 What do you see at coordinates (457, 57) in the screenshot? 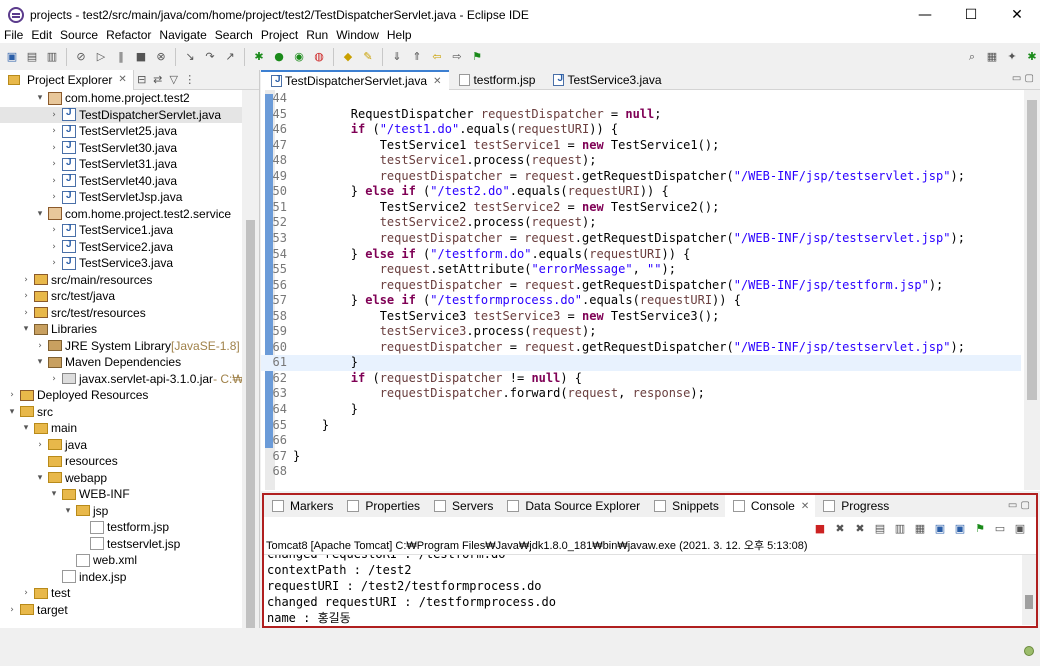
I see `forward-icon: ⇨` at bounding box center [457, 57].